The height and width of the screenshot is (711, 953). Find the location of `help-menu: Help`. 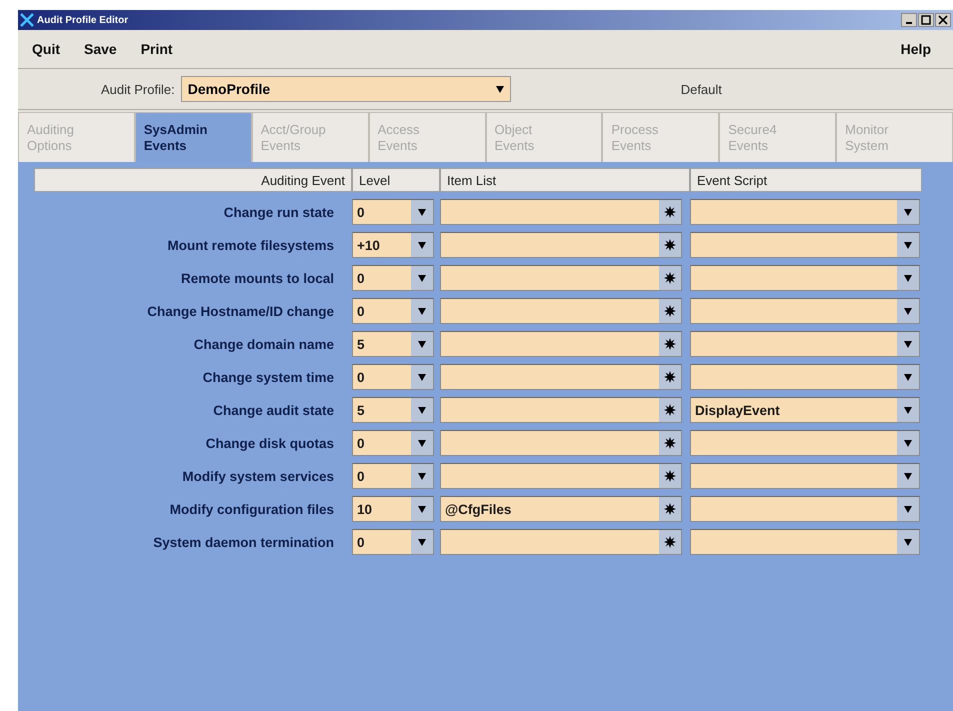

help-menu: Help is located at coordinates (915, 49).